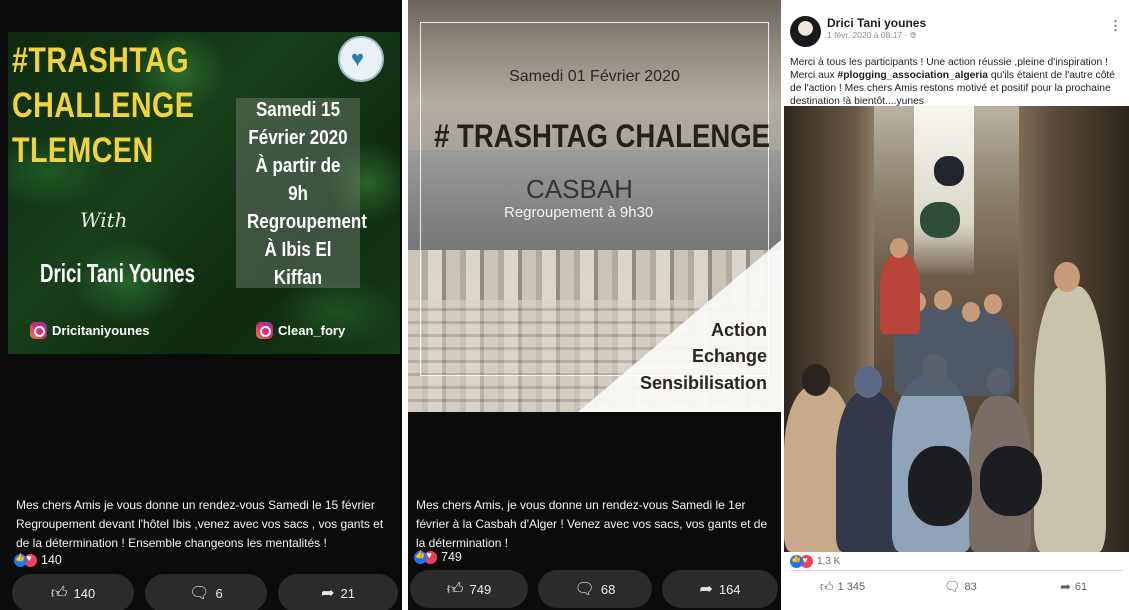  Describe the element at coordinates (73, 592) in the screenshot. I see `like-button: 👍︎ 140` at that location.